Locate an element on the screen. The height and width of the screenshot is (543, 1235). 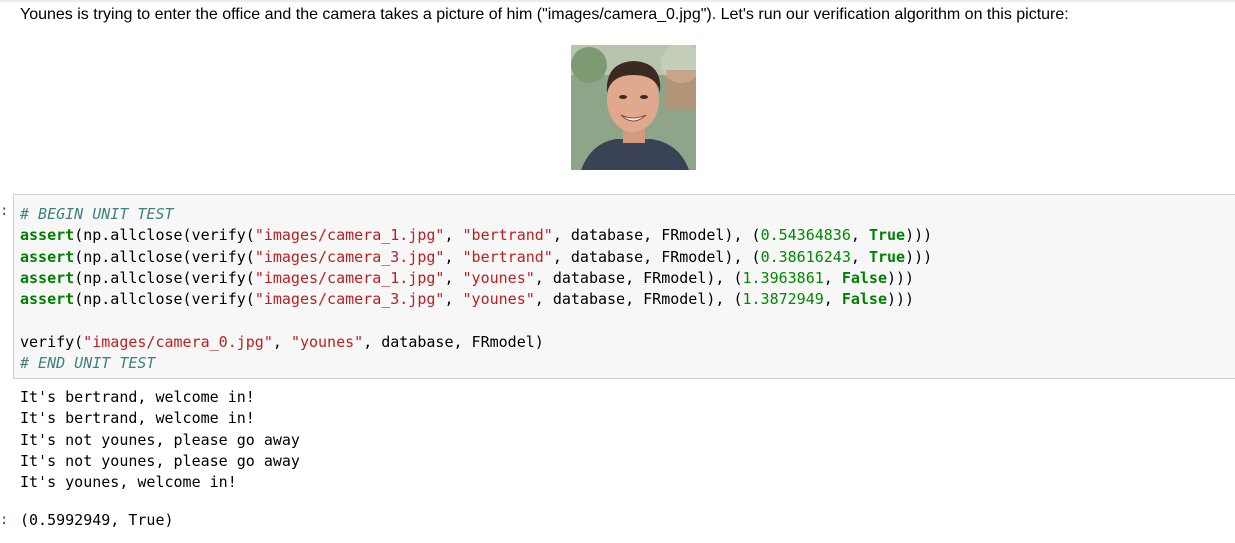
cell-prompt-marker: : is located at coordinates (4, 211).